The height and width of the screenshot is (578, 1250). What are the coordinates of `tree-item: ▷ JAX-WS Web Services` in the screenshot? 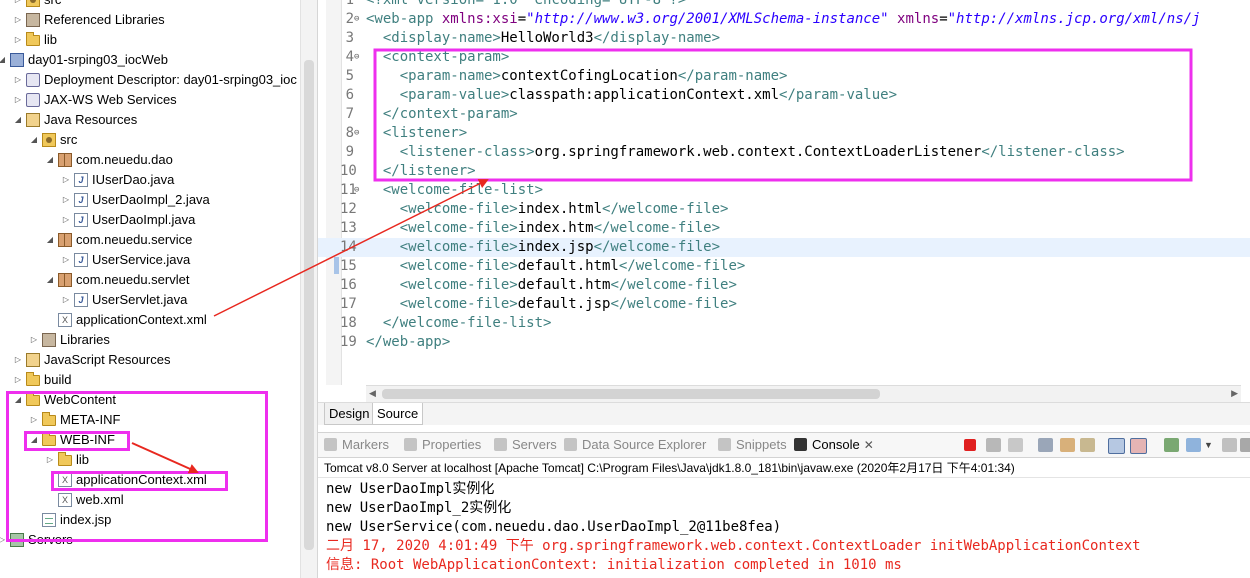 It's located at (150, 100).